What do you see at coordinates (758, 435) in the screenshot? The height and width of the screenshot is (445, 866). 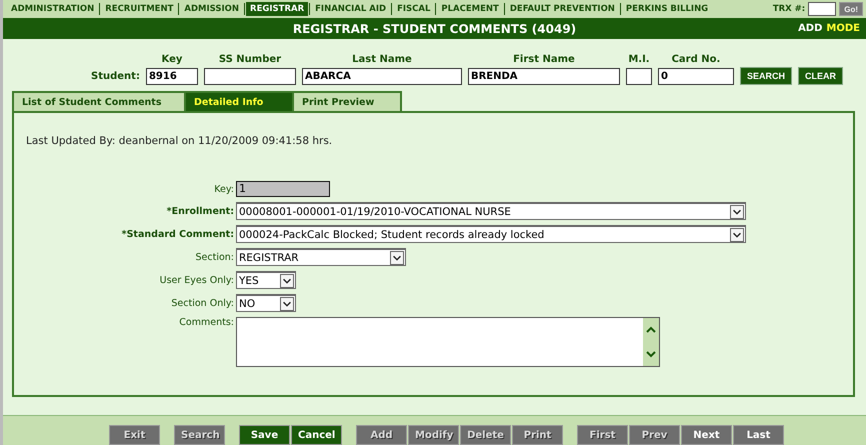 I see `action-button: Last` at bounding box center [758, 435].